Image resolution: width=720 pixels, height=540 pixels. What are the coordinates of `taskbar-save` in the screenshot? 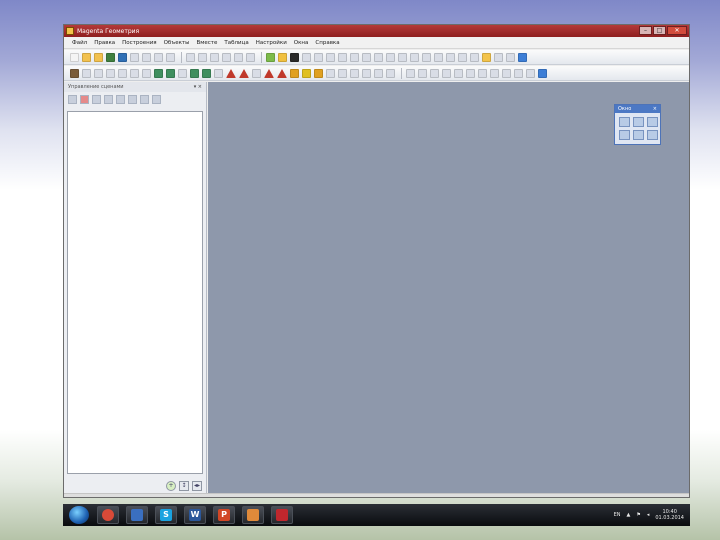 It's located at (137, 515).